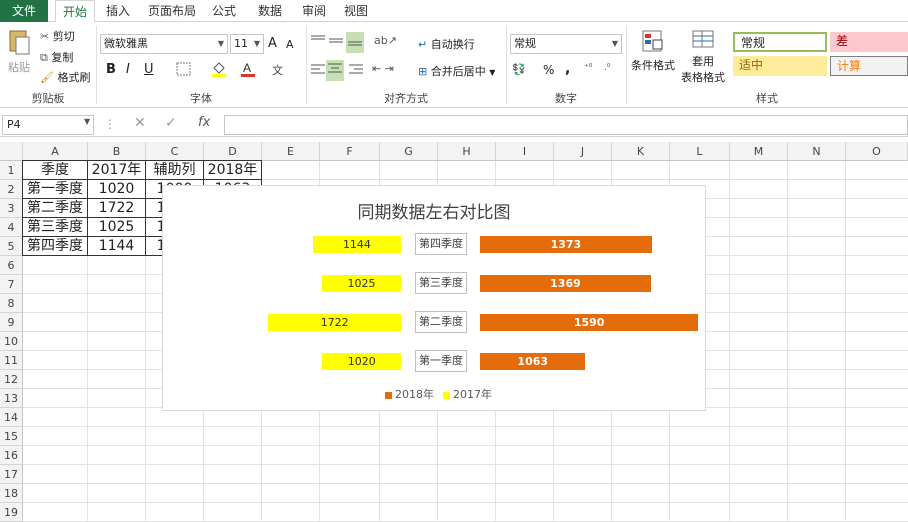  Describe the element at coordinates (877, 151) in the screenshot. I see `column-header-O: O` at that location.